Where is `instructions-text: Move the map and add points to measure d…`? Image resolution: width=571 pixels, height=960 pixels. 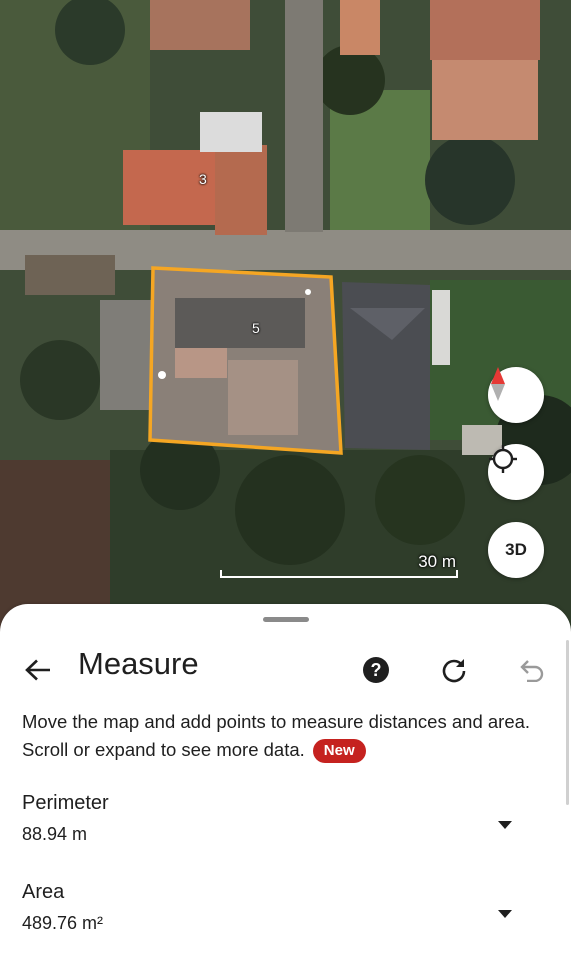
instructions-text: Move the map and add points to measure d… is located at coordinates (282, 736).